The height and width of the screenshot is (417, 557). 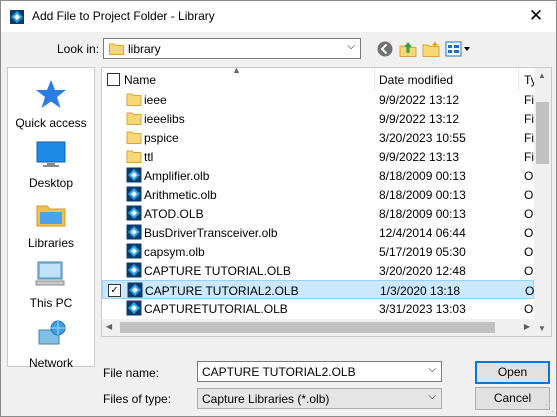 I want to click on close-button: ✕, so click(x=536, y=16).